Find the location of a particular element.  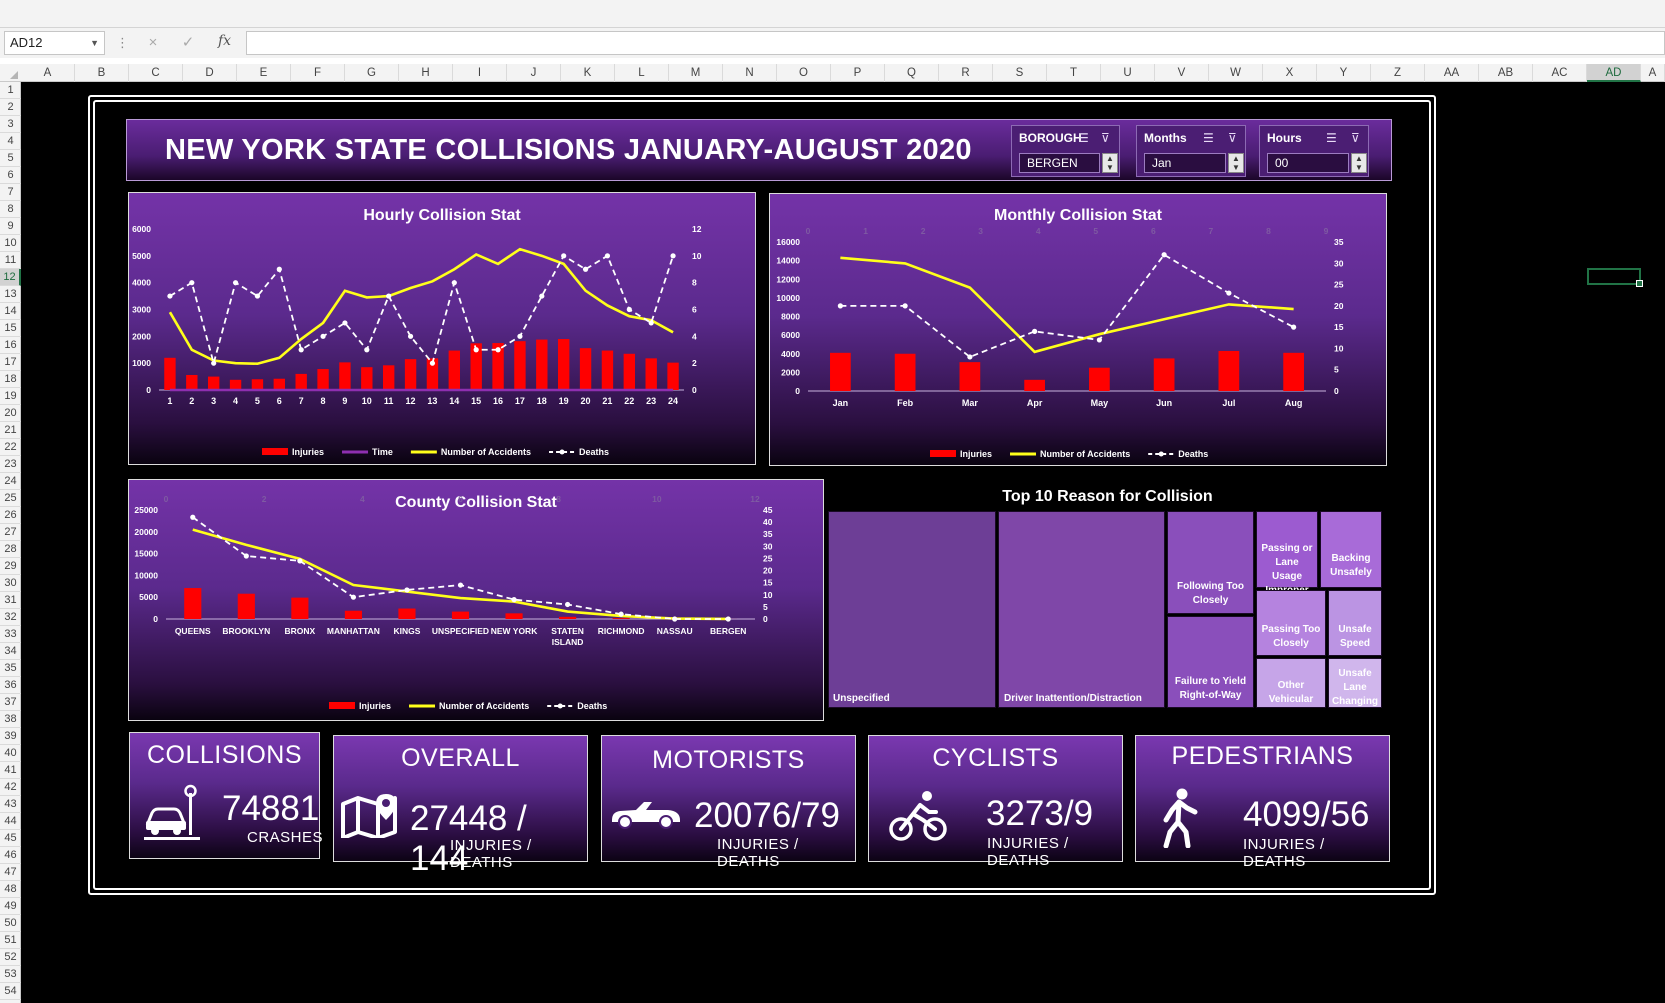

row-header-51: 51 is located at coordinates (10, 940).